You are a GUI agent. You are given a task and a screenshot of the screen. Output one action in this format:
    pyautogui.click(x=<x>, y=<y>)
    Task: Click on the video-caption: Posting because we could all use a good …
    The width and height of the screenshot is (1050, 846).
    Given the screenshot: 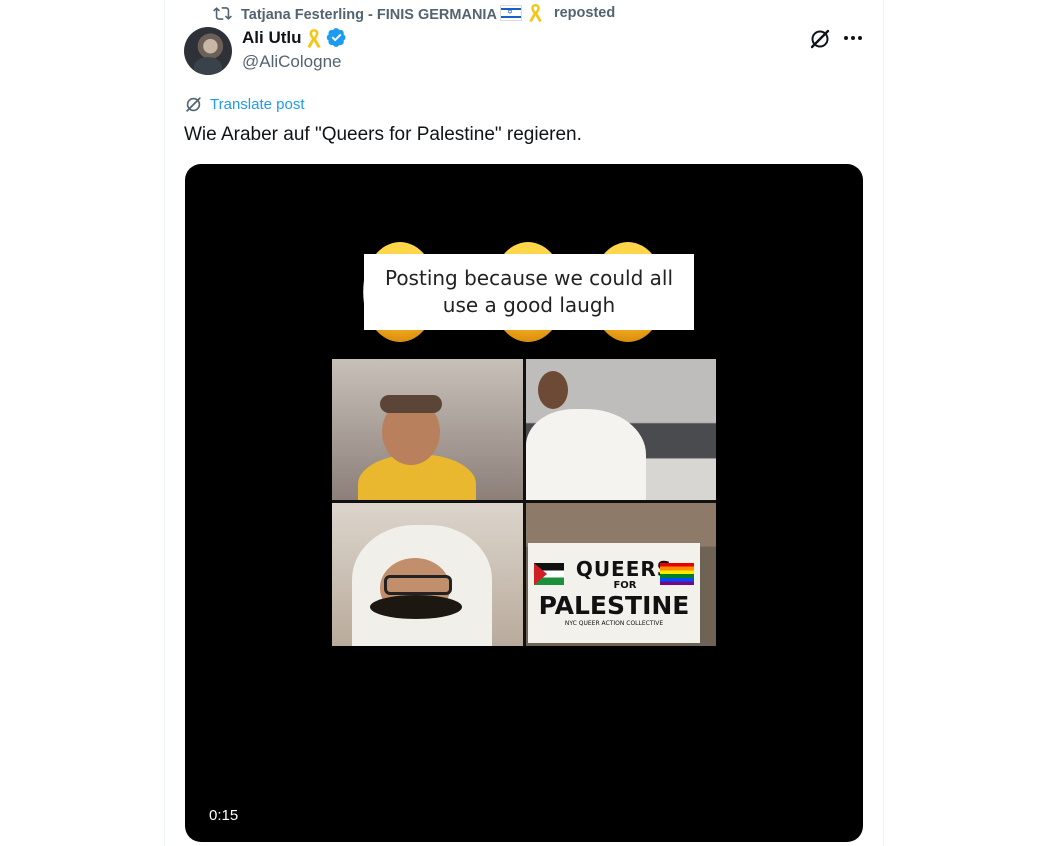 What is the action you would take?
    pyautogui.click(x=529, y=292)
    